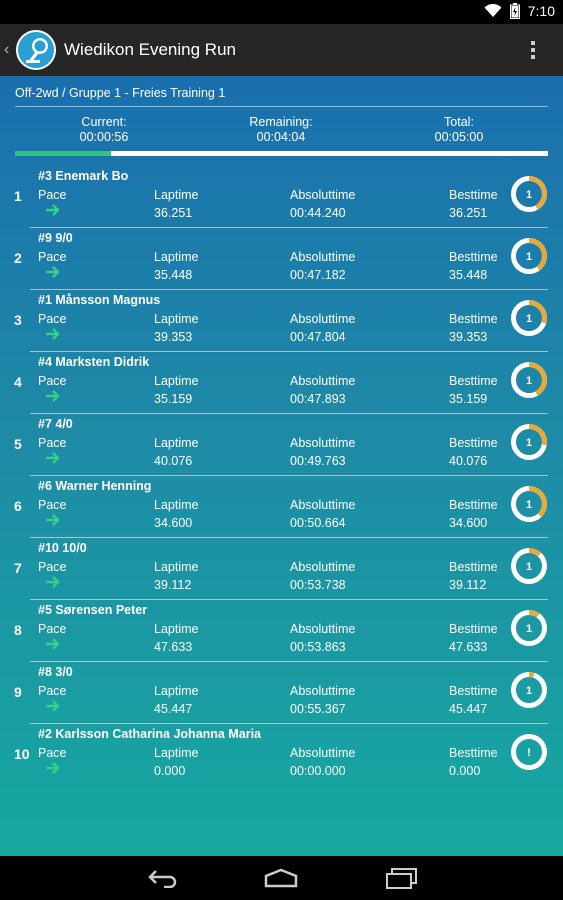 This screenshot has height=900, width=563. Describe the element at coordinates (170, 771) in the screenshot. I see `row-laptime-value: 0.000` at that location.